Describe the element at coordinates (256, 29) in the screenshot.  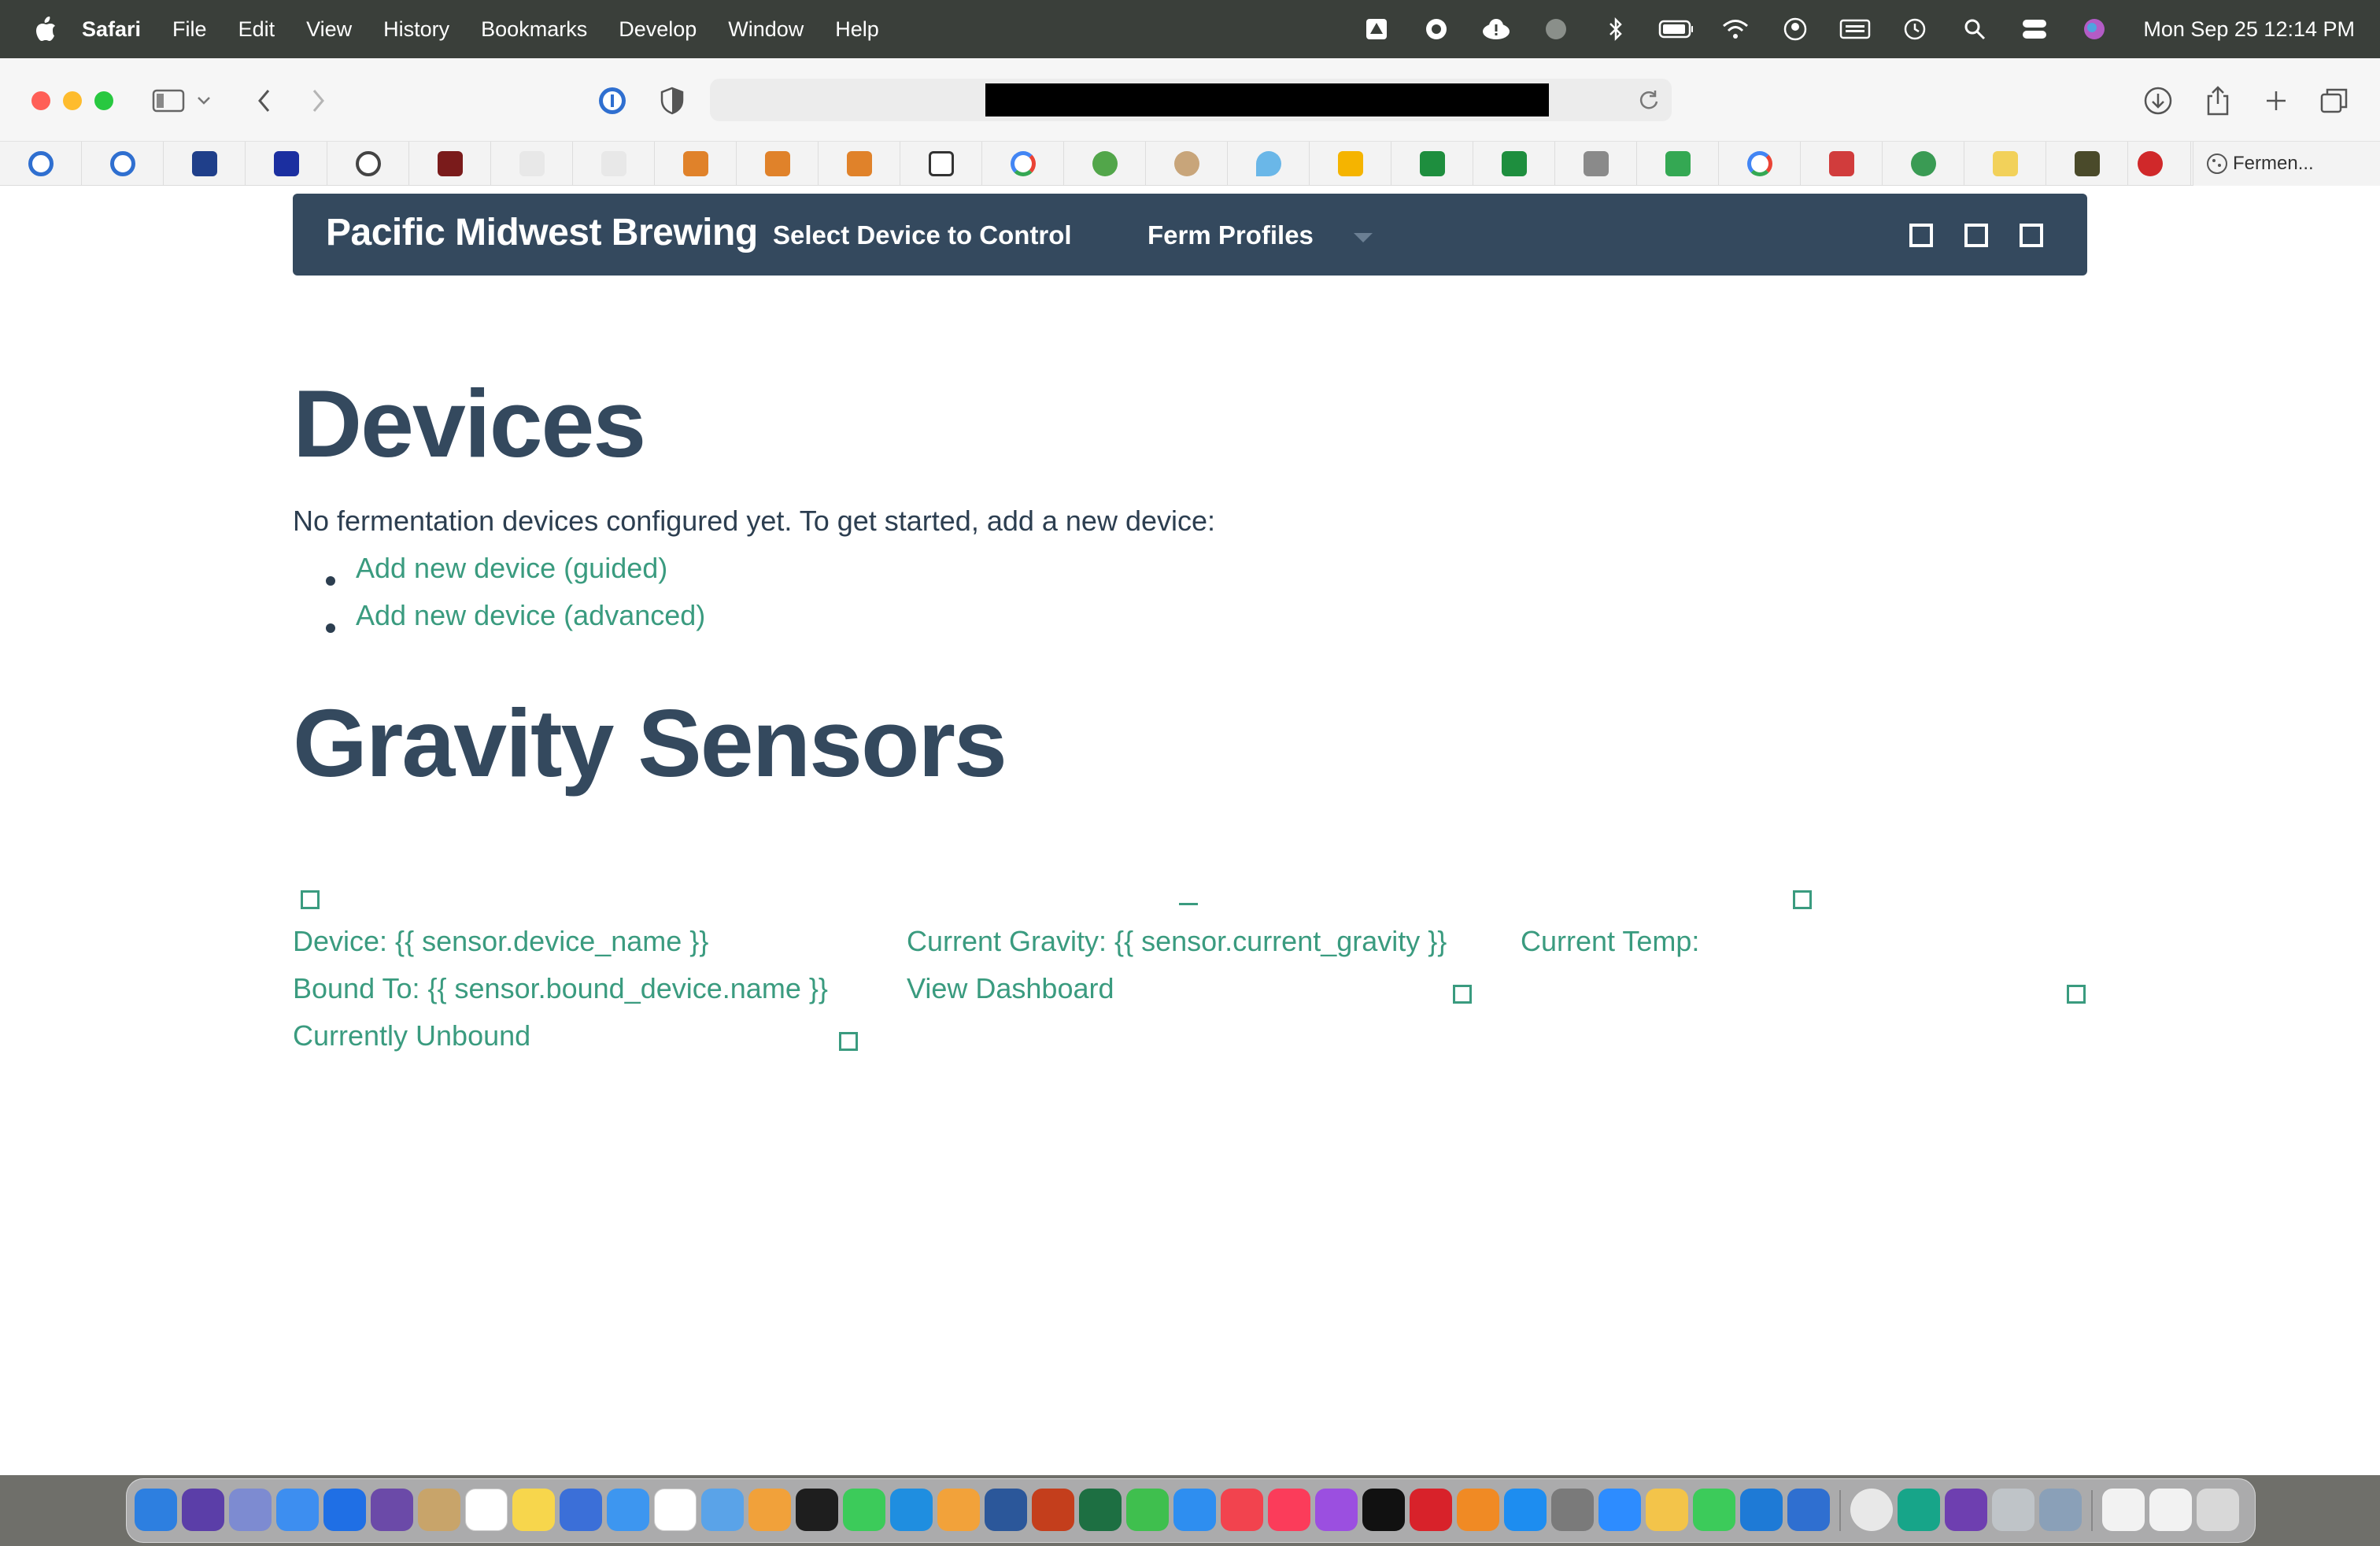
I see `menu-edit: Edit` at that location.